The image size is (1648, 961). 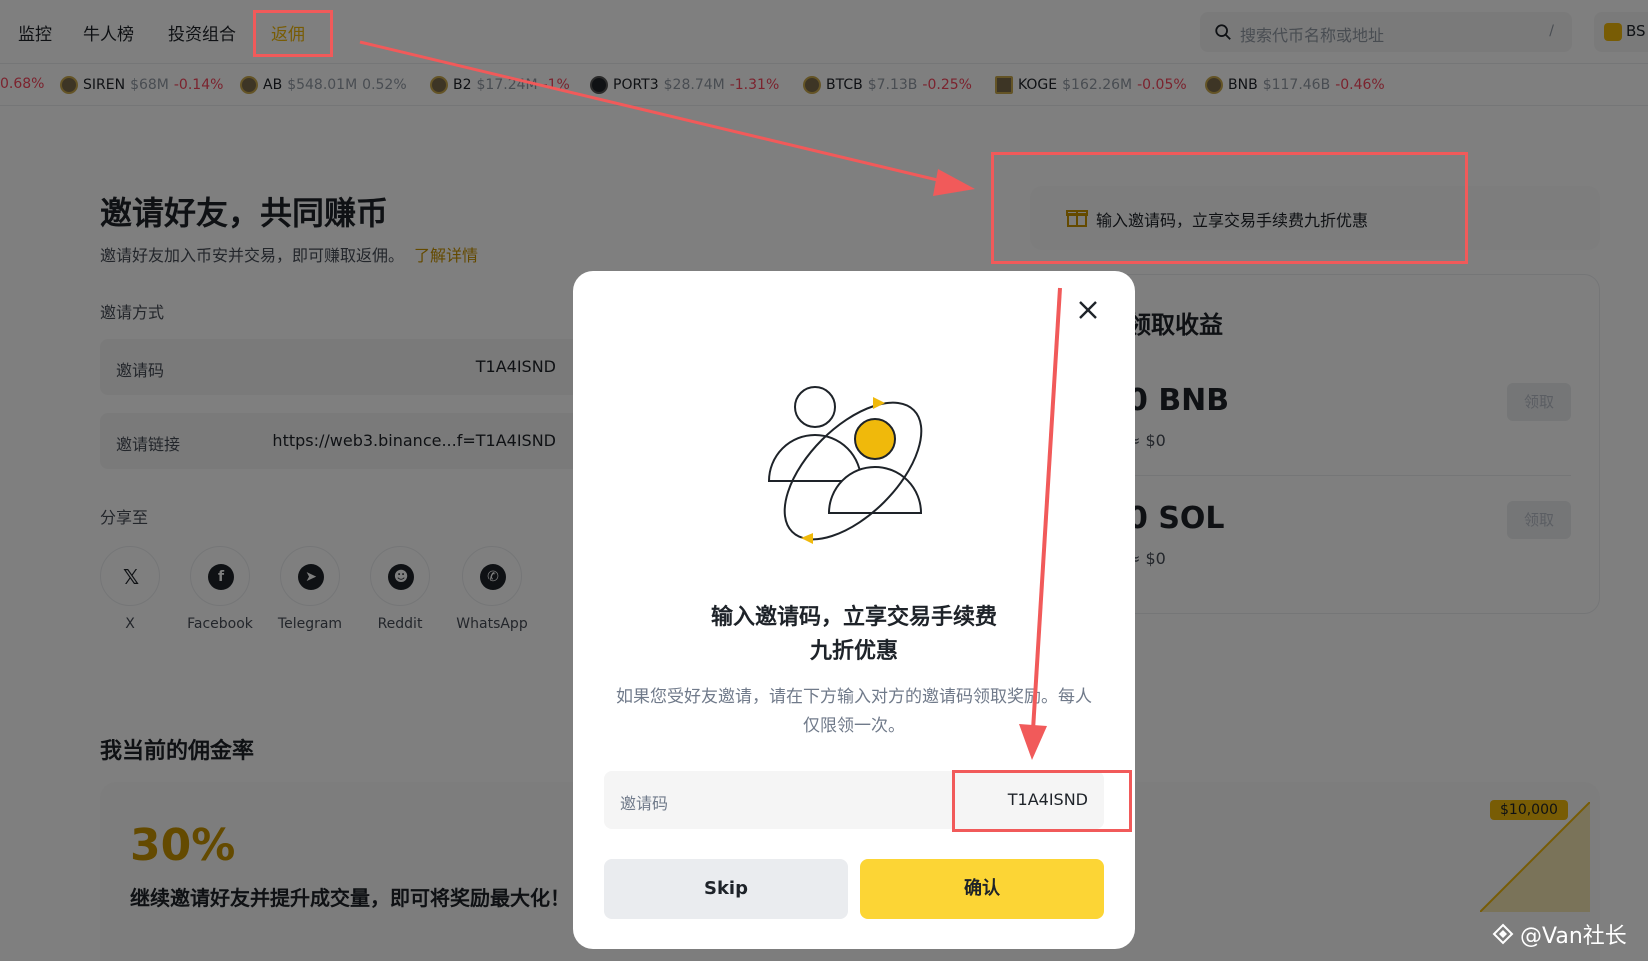 I want to click on watermark-text: @Van社长, so click(x=1573, y=936).